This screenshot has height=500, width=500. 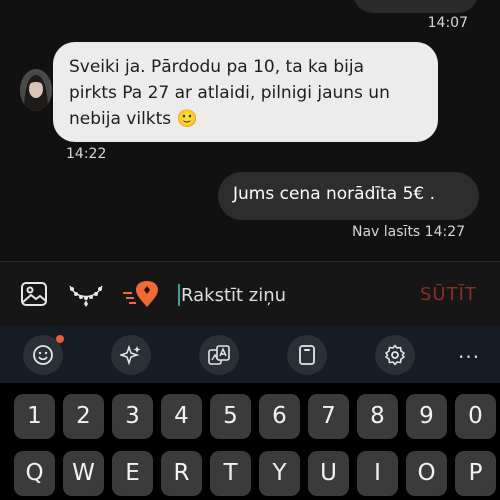 I want to click on key: P, so click(x=475, y=473).